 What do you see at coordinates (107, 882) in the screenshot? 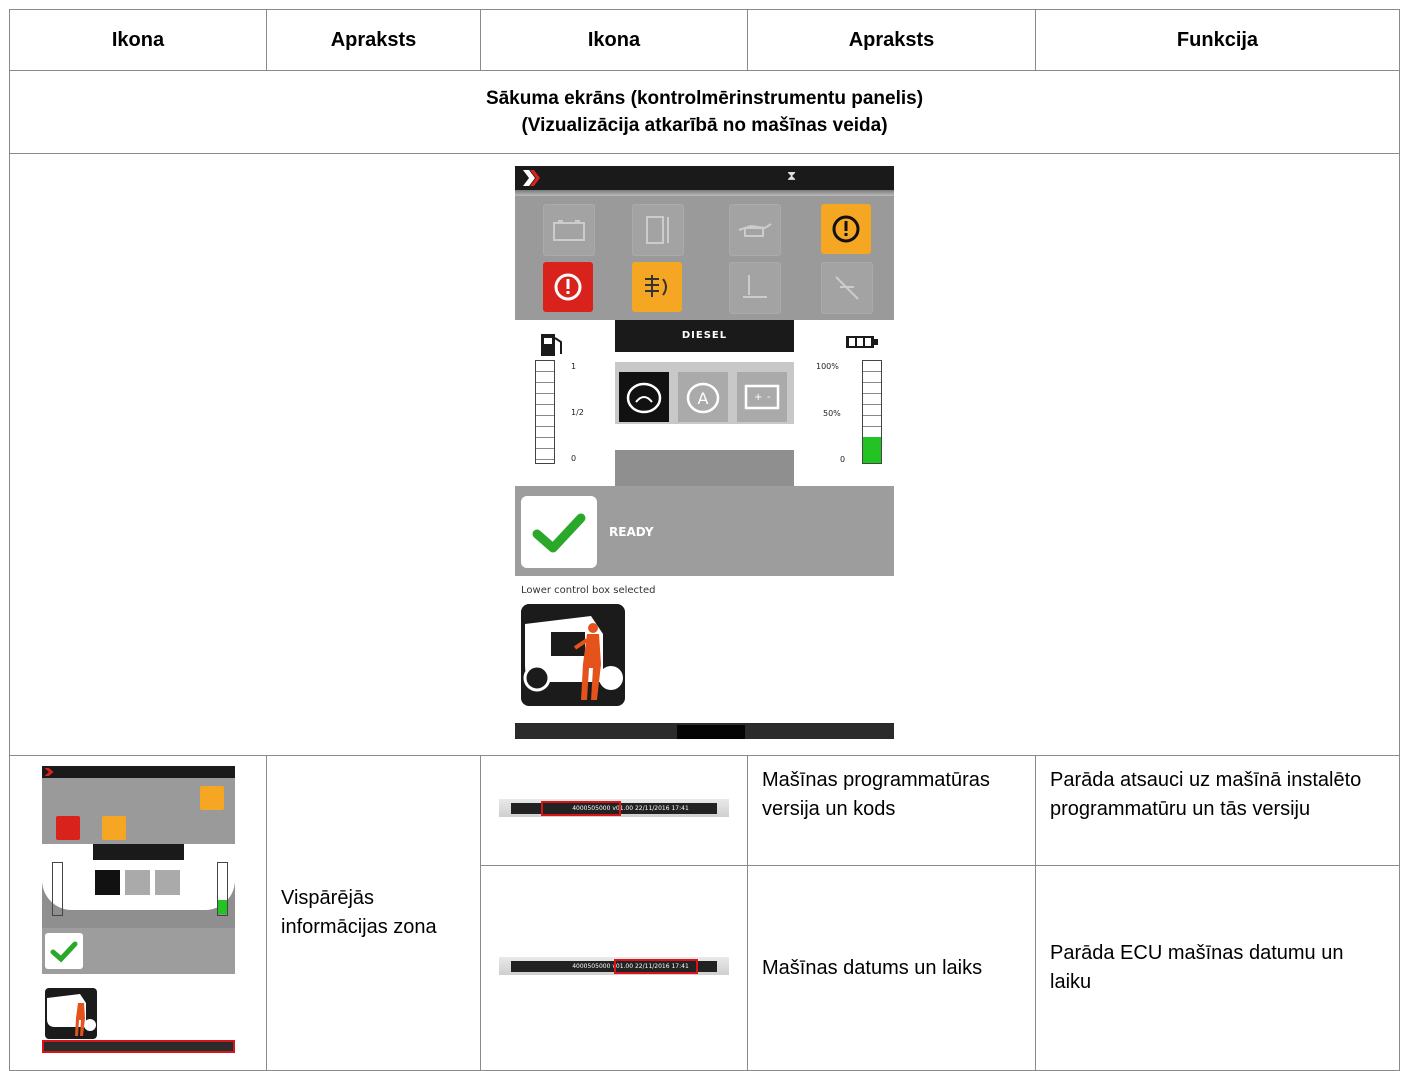
I see `thumb-engine-icon` at bounding box center [107, 882].